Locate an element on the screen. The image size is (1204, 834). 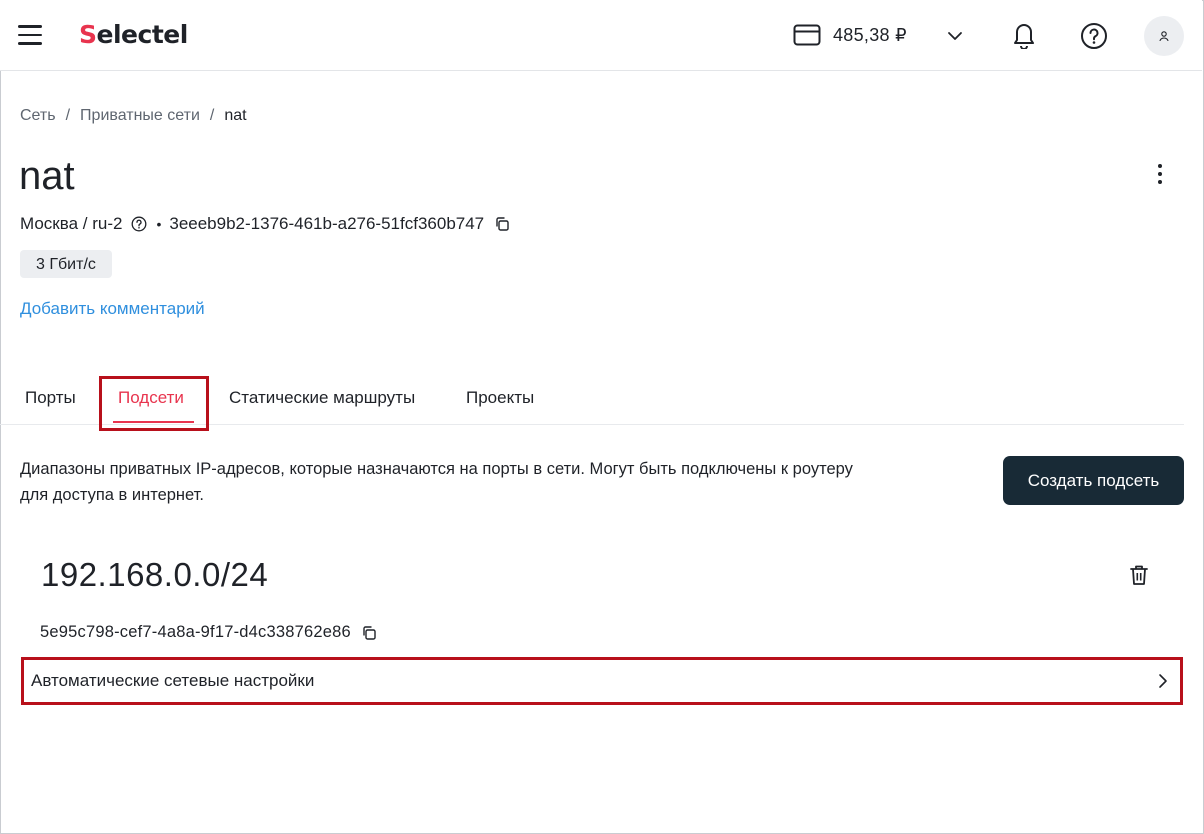
top-header: Selectel 485,38 ₽ is located at coordinates (601, 35).